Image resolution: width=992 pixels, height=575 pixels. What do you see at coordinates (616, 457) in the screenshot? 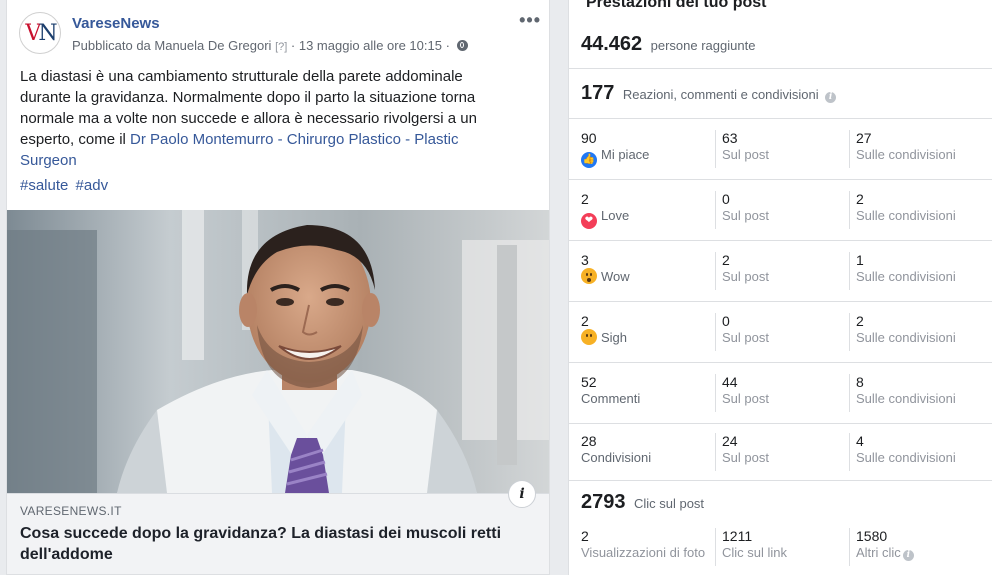
I see `shares-label: Condivisioni` at bounding box center [616, 457].